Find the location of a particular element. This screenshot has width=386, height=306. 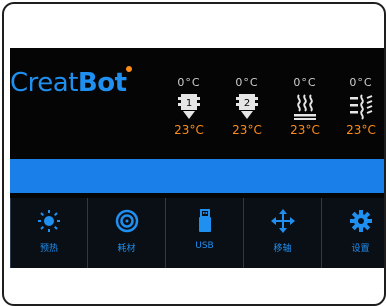

temp-nozzle-1: 0°C 1 23°C is located at coordinates (189, 106).